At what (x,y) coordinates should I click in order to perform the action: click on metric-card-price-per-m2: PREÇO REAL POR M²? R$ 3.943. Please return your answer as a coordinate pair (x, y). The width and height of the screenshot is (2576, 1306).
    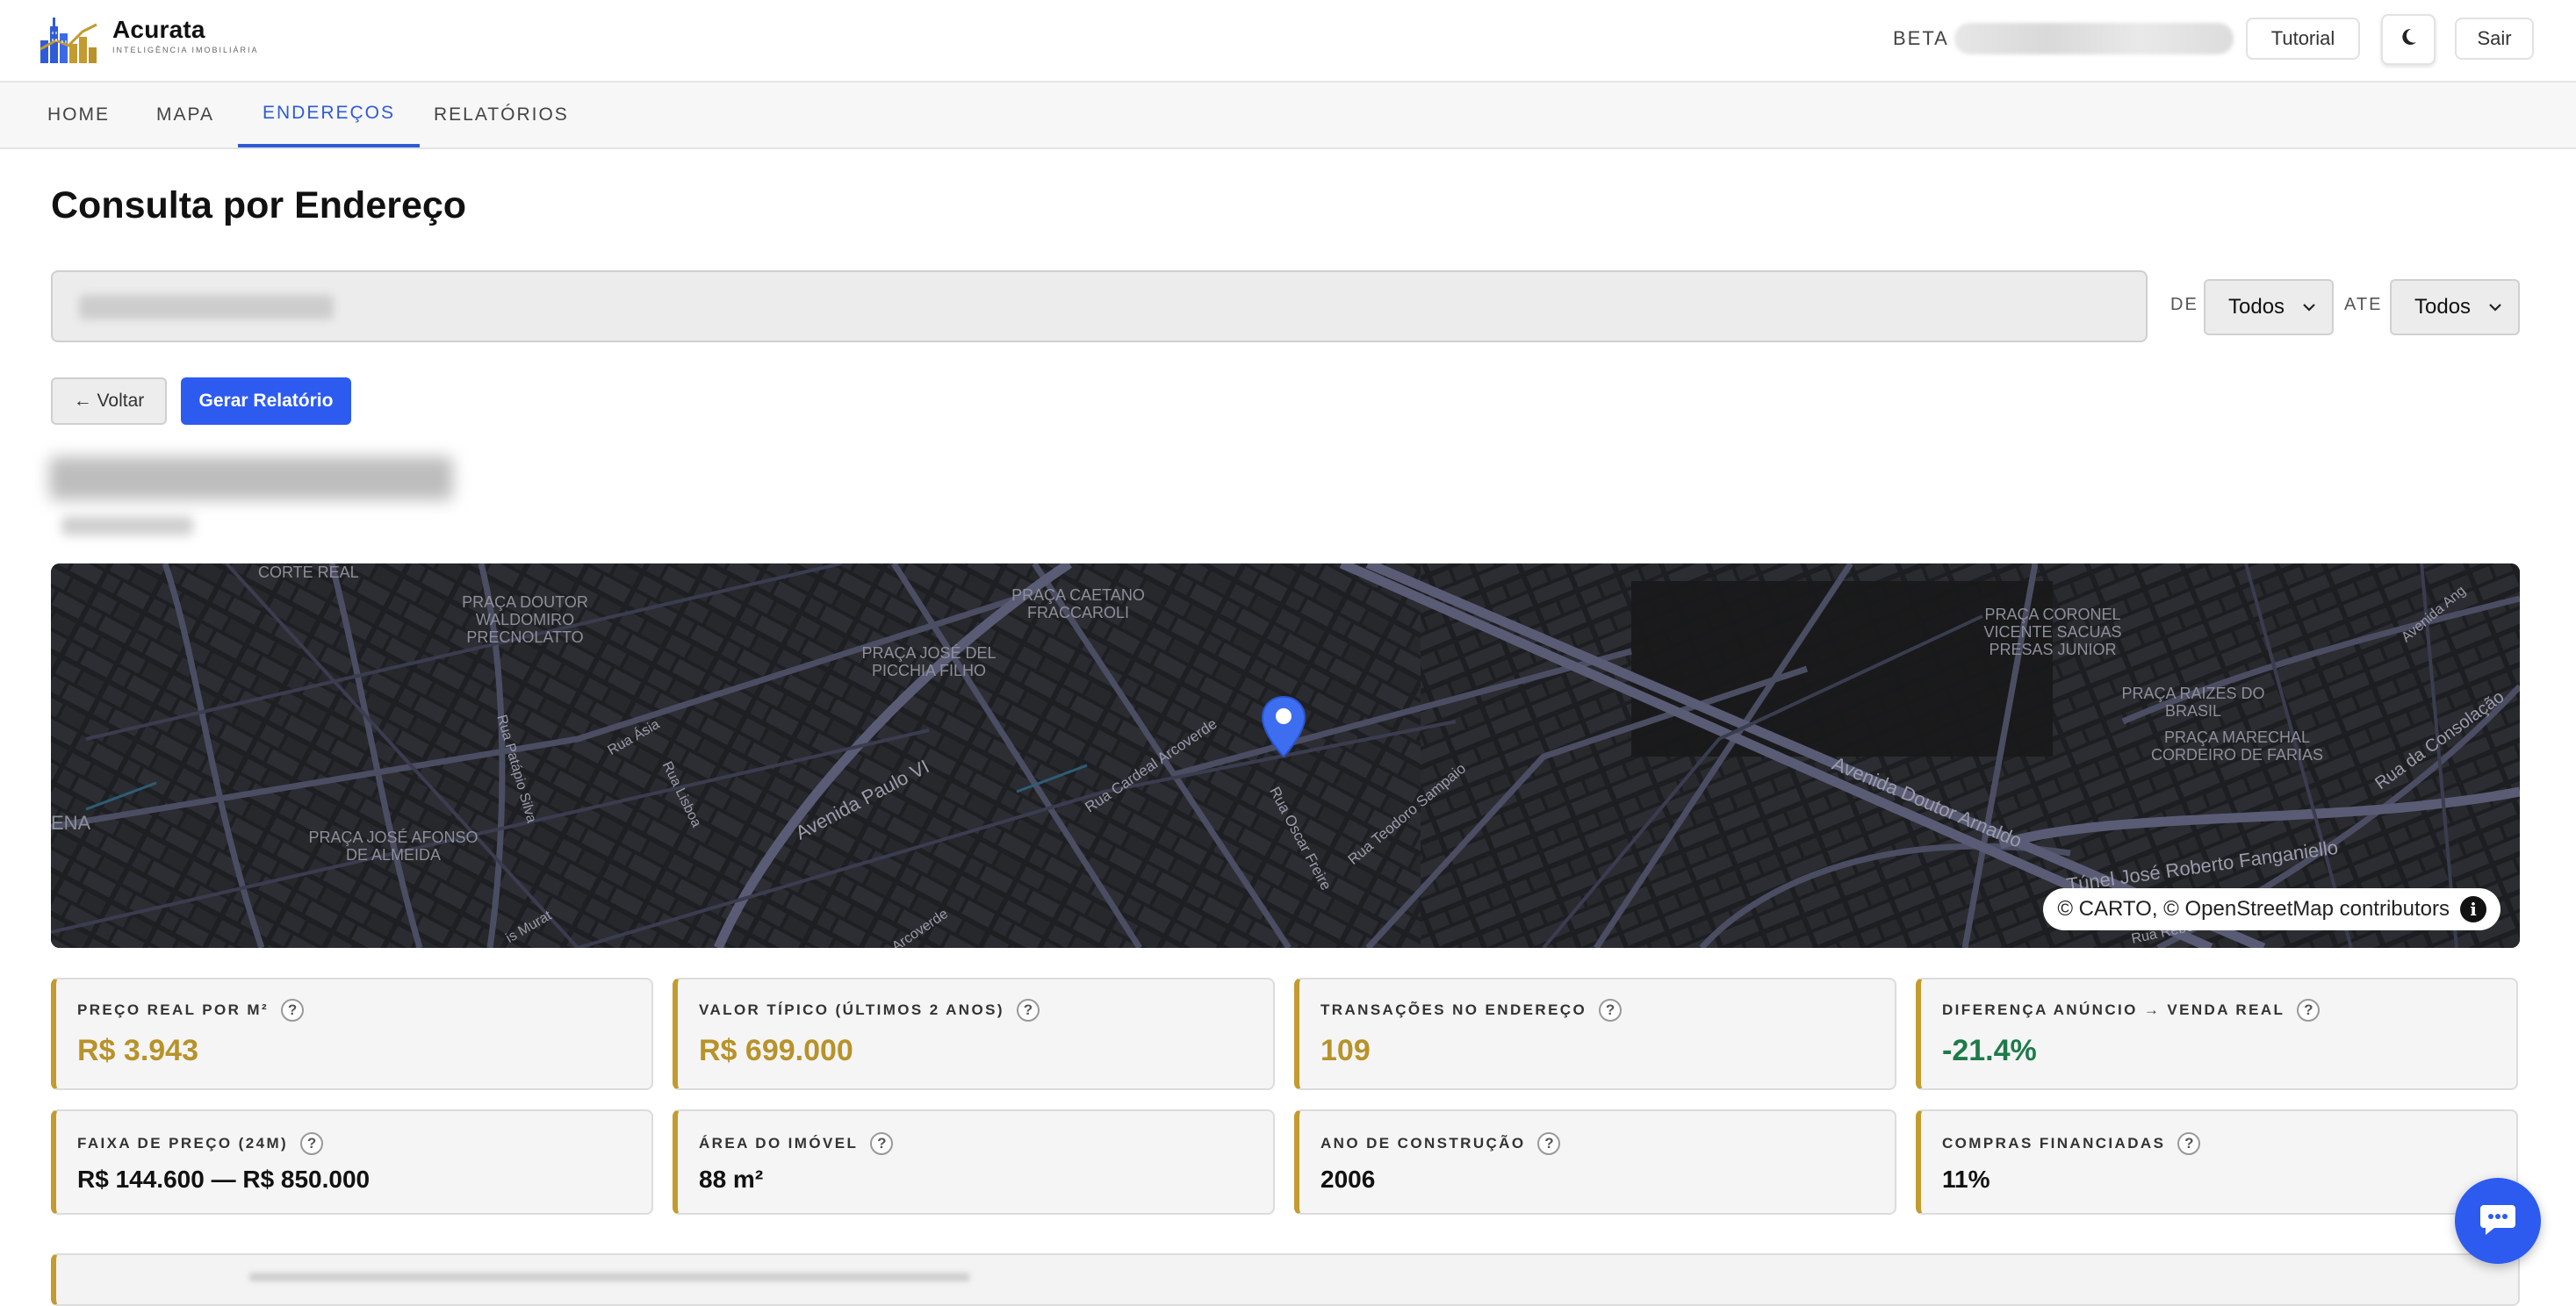
    Looking at the image, I should click on (352, 1034).